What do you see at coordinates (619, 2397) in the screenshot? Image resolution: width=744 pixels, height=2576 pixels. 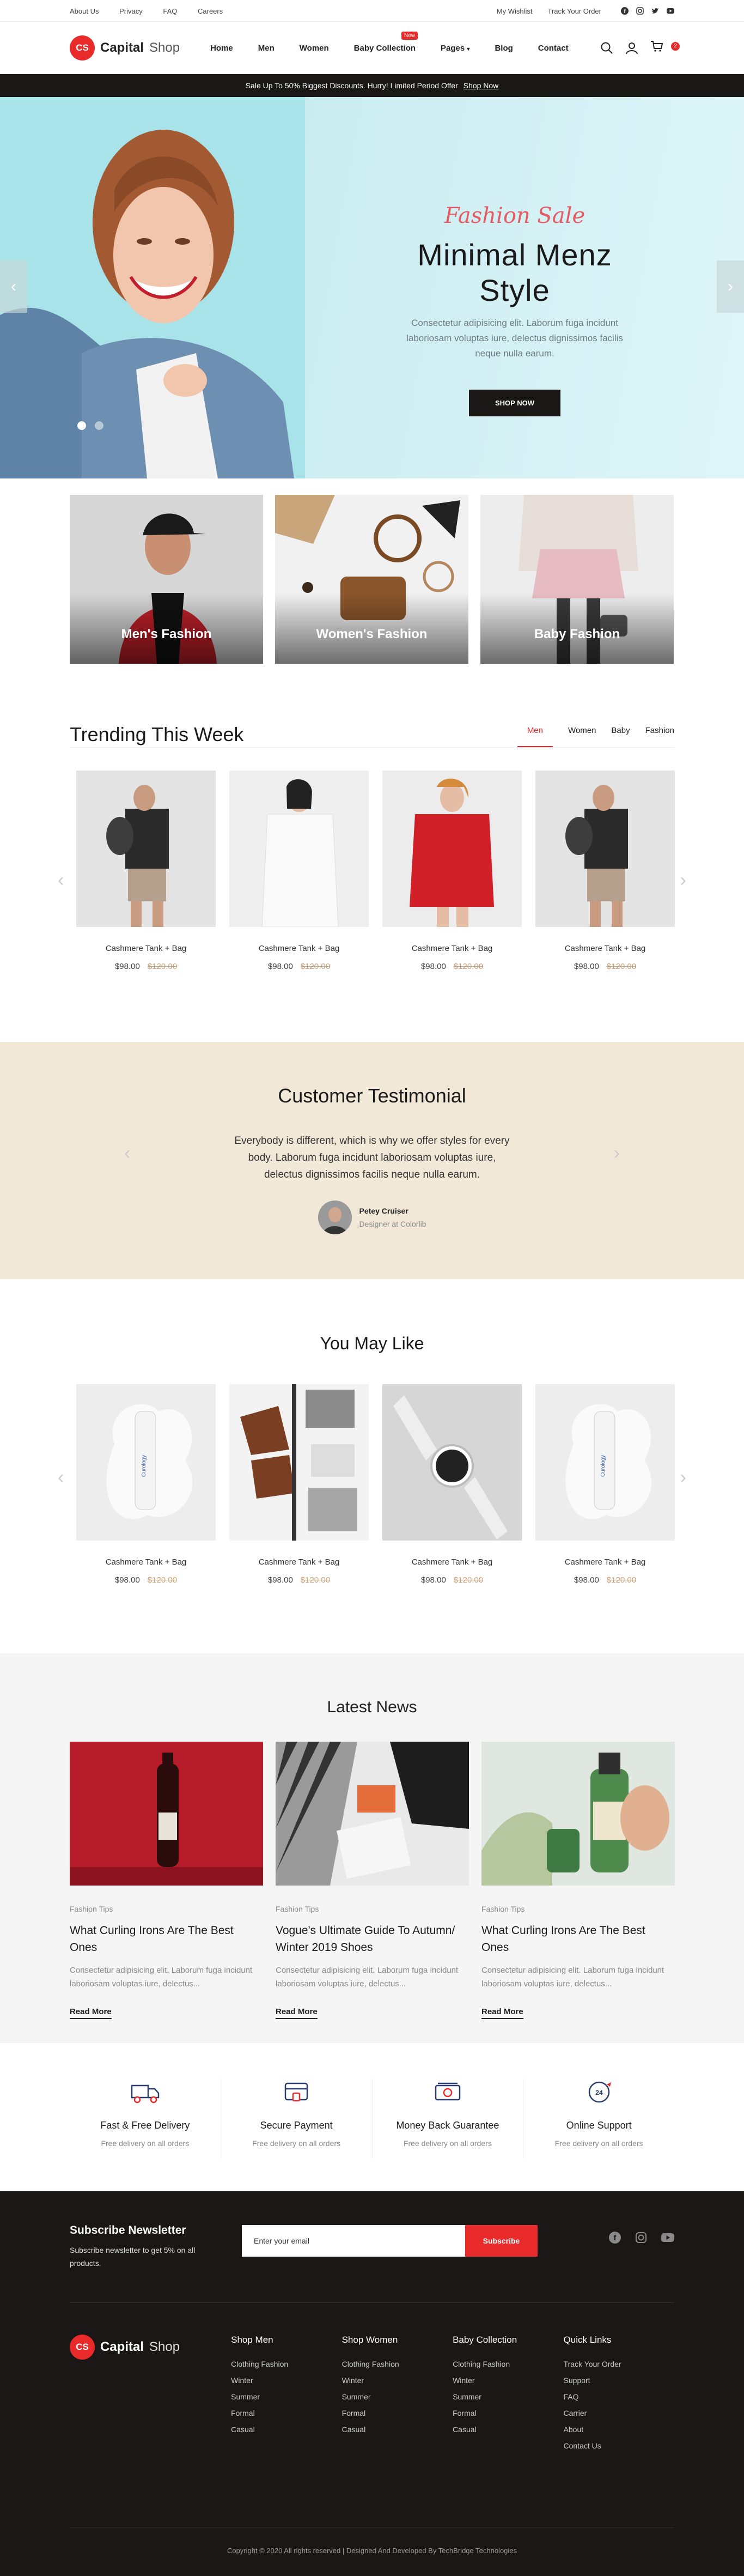 I see `footer-link: FAQ` at bounding box center [619, 2397].